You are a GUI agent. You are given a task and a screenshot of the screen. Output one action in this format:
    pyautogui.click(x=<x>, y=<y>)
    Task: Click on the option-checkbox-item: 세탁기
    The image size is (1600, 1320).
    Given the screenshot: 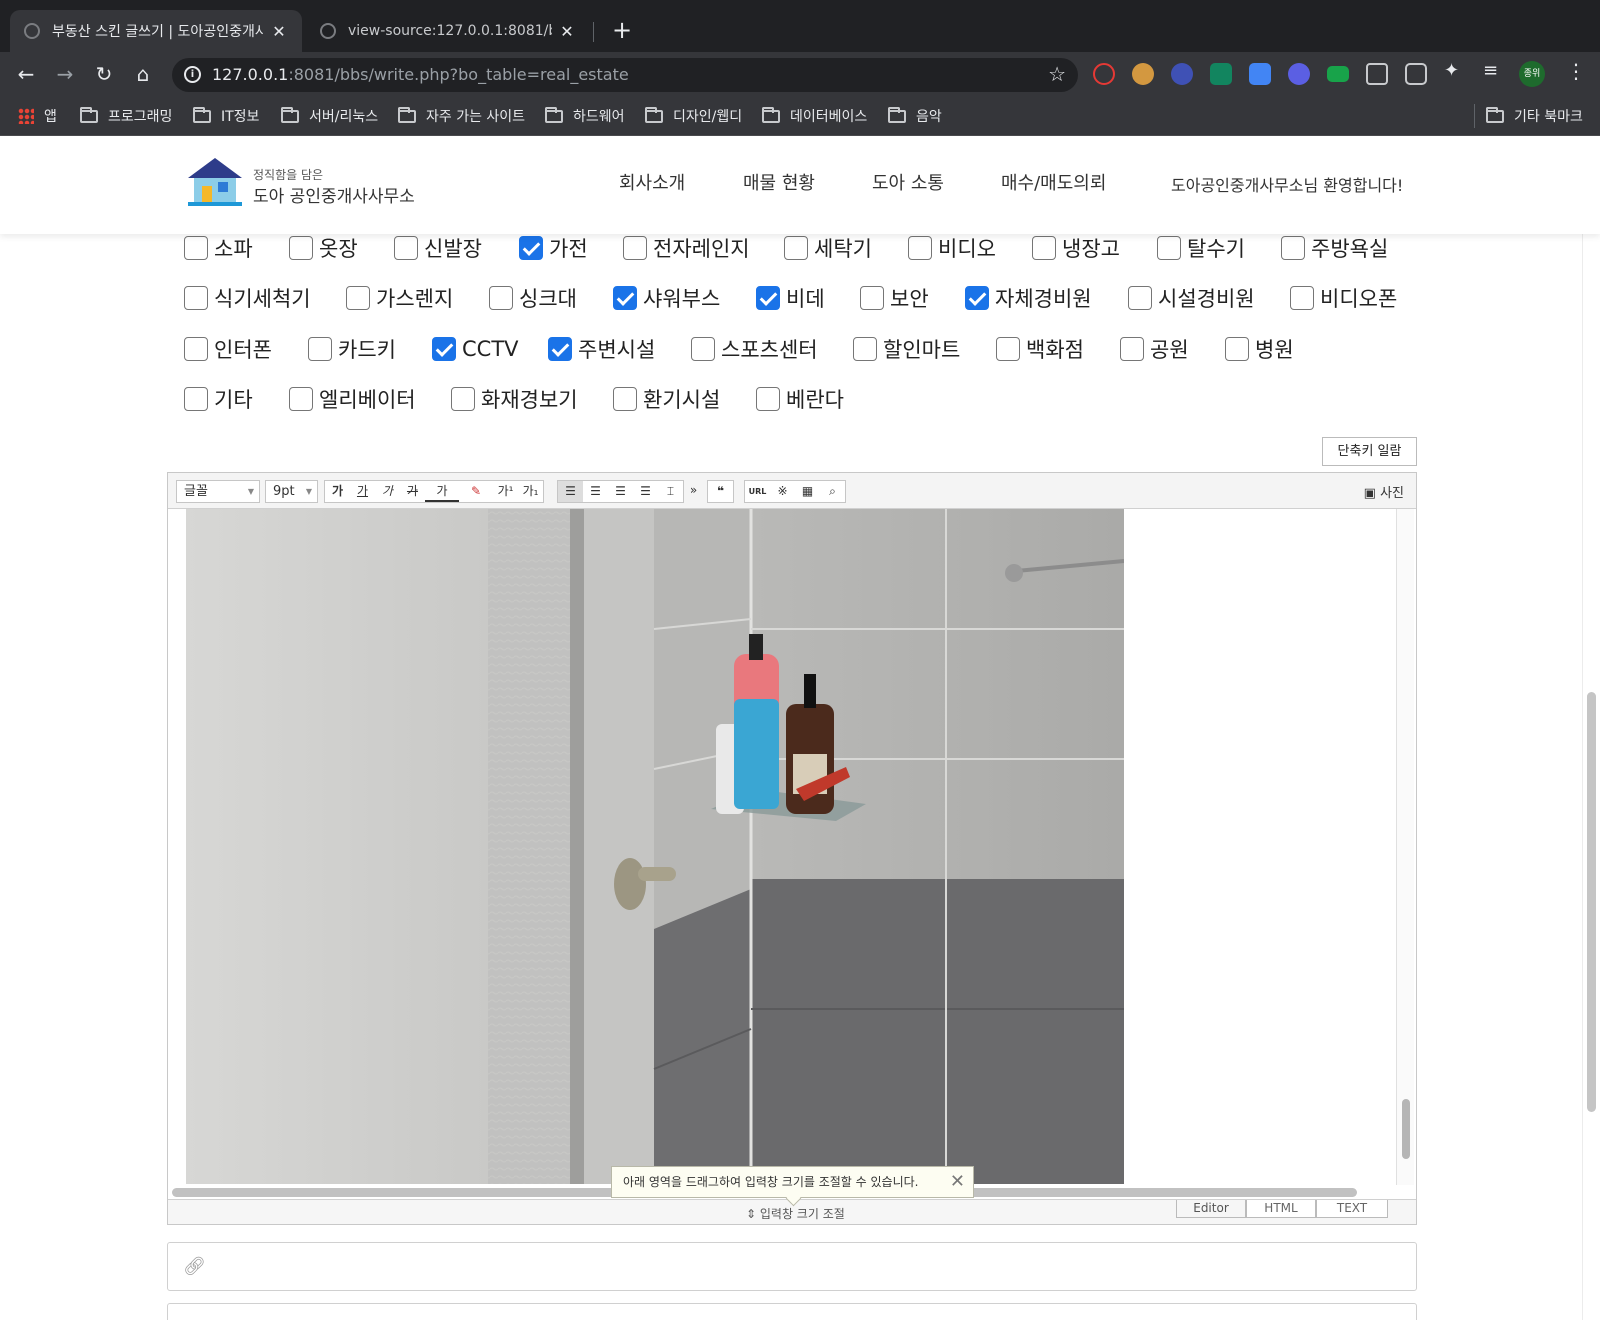 What is the action you would take?
    pyautogui.click(x=828, y=248)
    